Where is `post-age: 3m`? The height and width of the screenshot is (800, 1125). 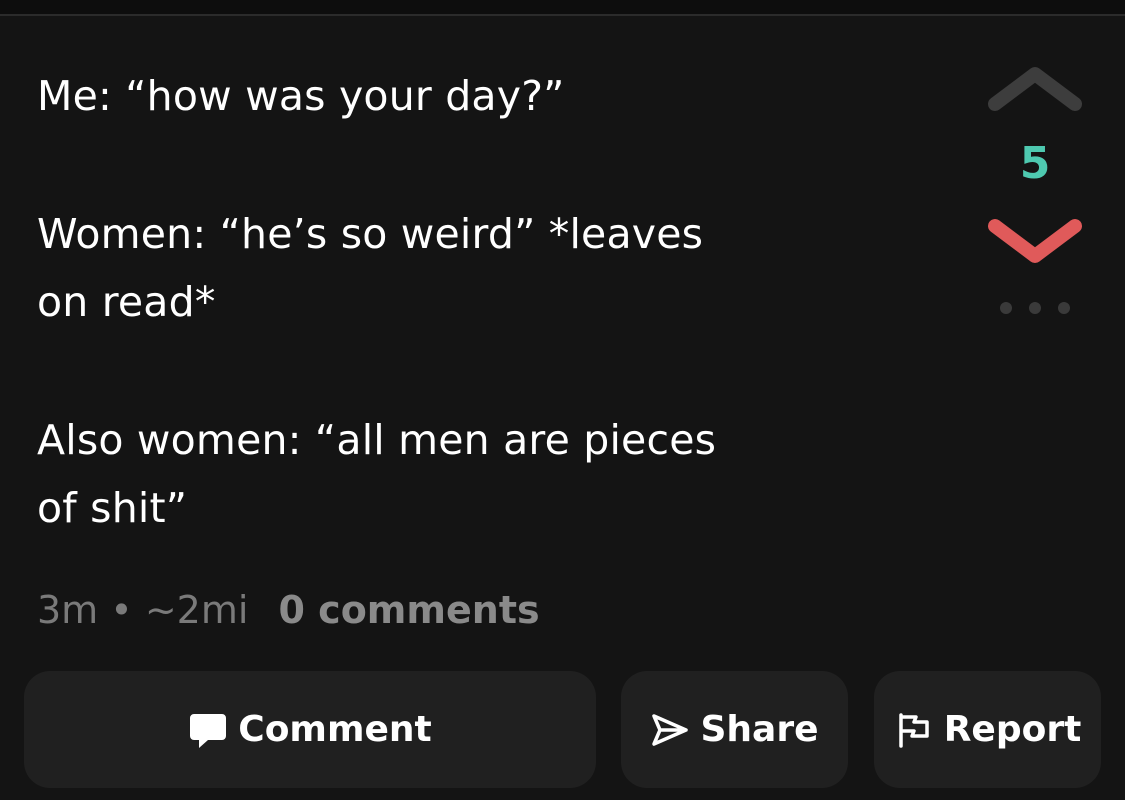
post-age: 3m is located at coordinates (68, 610).